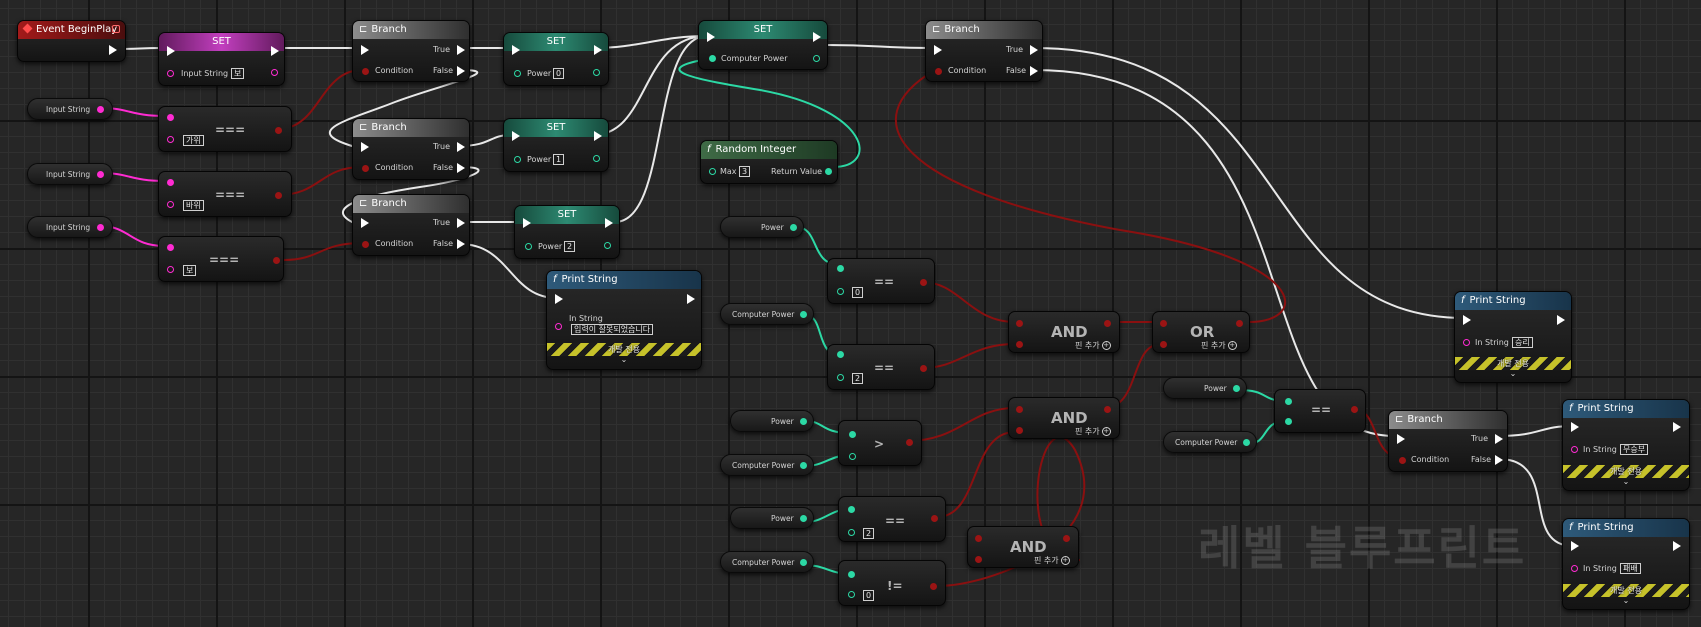  What do you see at coordinates (556, 145) in the screenshot?
I see `set-power-node: SET Power 1` at bounding box center [556, 145].